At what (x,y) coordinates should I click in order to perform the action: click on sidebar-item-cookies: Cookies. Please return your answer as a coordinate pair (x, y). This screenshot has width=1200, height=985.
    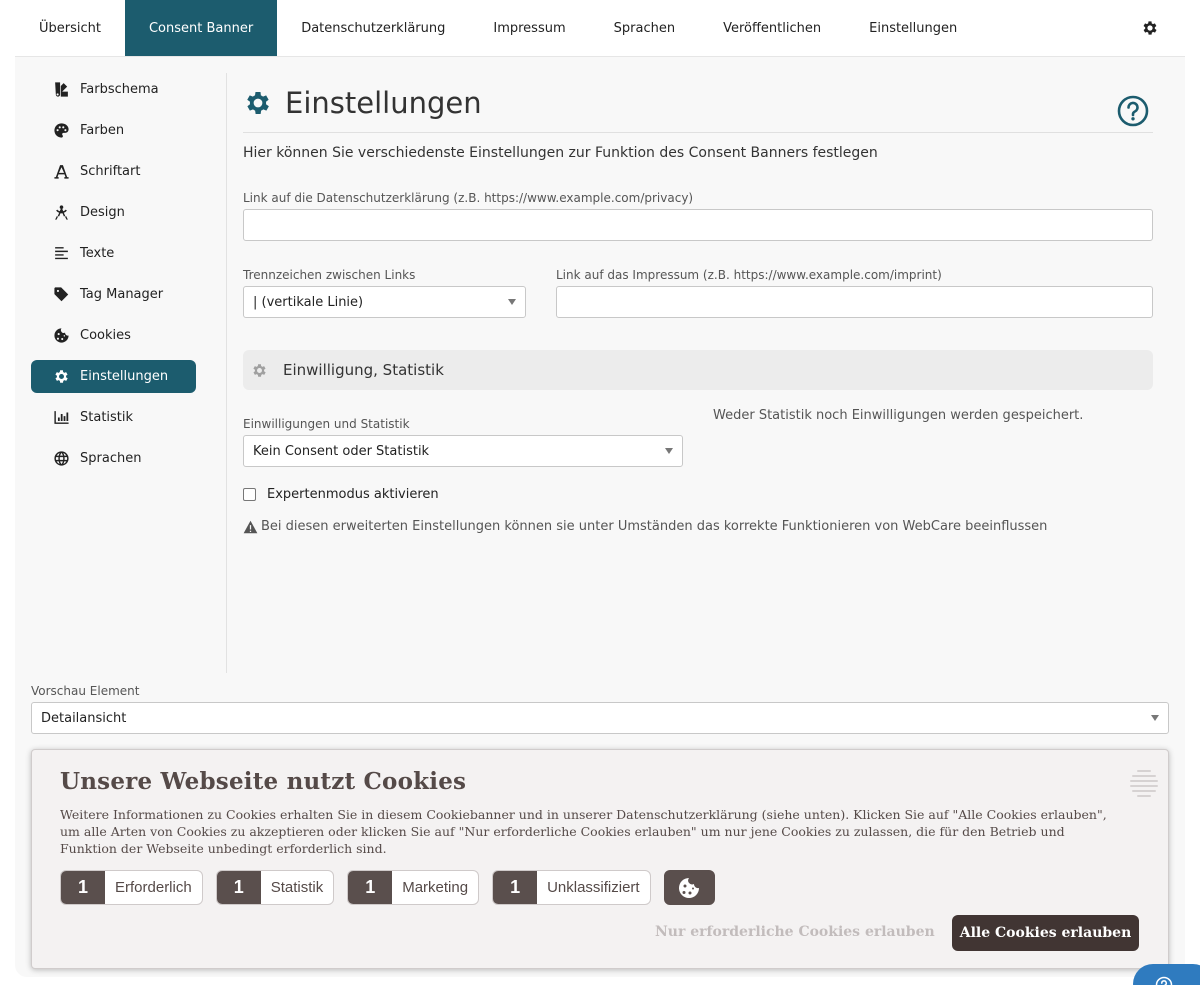
    Looking at the image, I should click on (113, 335).